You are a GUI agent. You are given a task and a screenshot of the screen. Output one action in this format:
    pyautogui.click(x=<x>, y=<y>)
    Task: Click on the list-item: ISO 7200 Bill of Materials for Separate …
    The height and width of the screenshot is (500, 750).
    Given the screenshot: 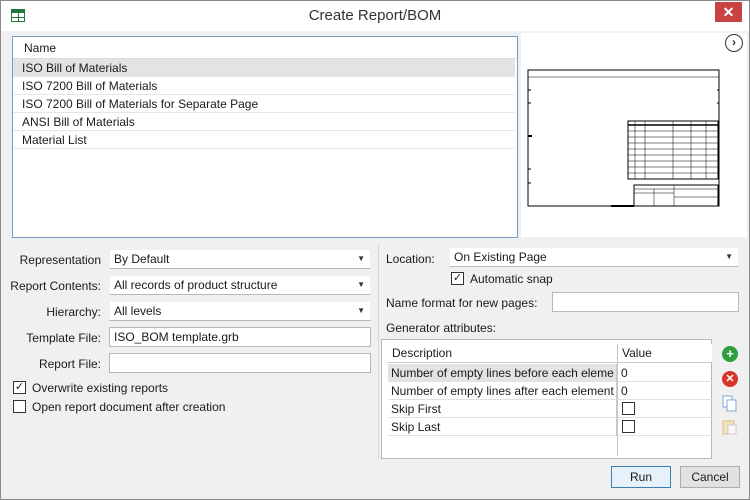 What is the action you would take?
    pyautogui.click(x=264, y=104)
    